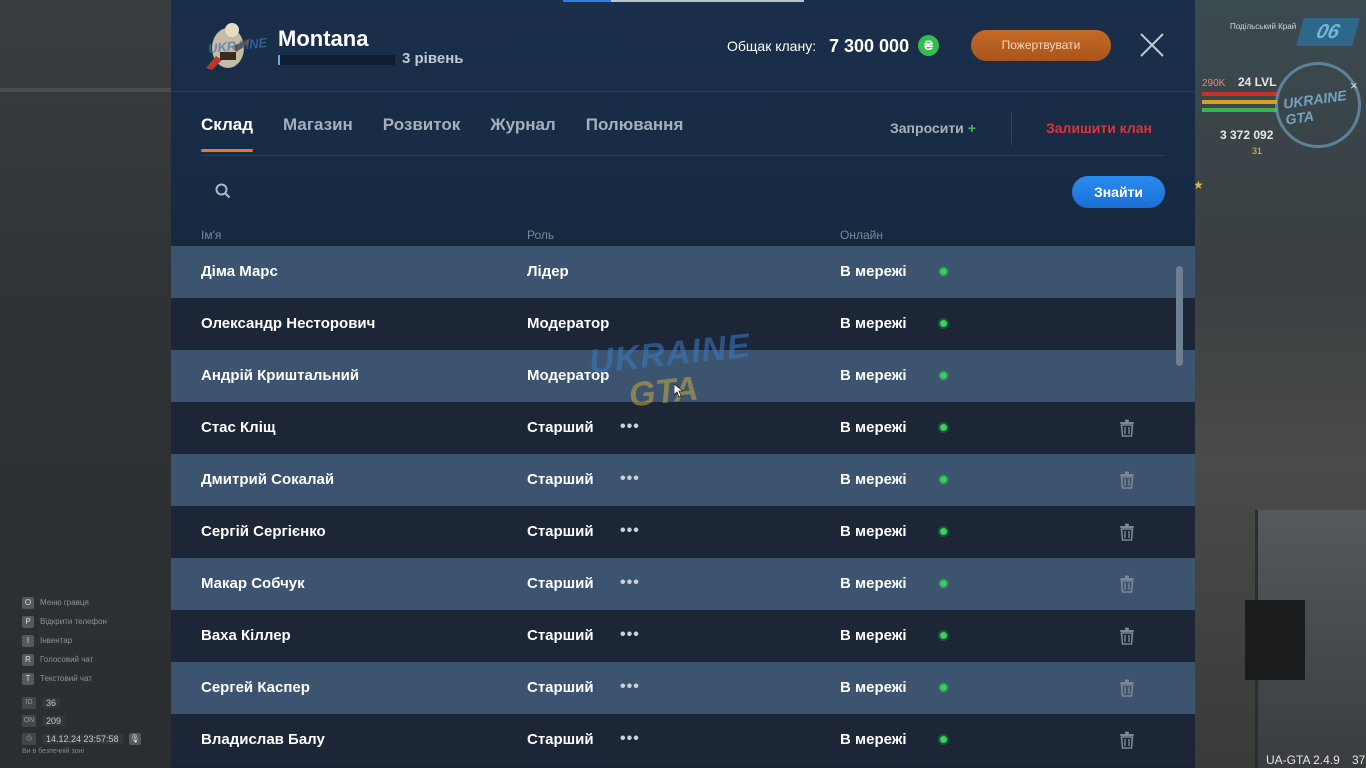 This screenshot has width=1366, height=768. Describe the element at coordinates (238, 427) in the screenshot. I see `member-name: Стас Кліщ` at that location.